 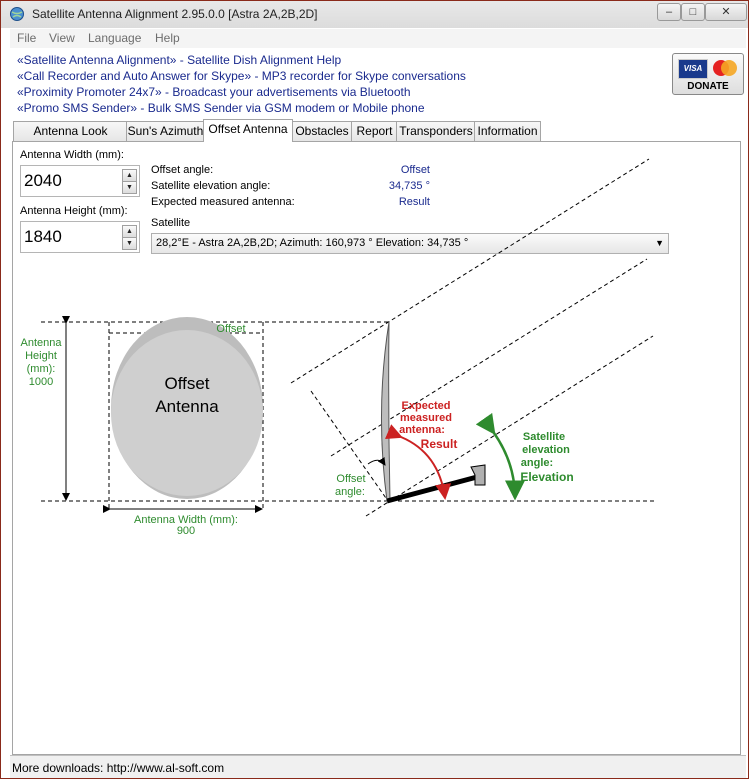 I want to click on elevation-angle-arc, so click(x=500, y=456).